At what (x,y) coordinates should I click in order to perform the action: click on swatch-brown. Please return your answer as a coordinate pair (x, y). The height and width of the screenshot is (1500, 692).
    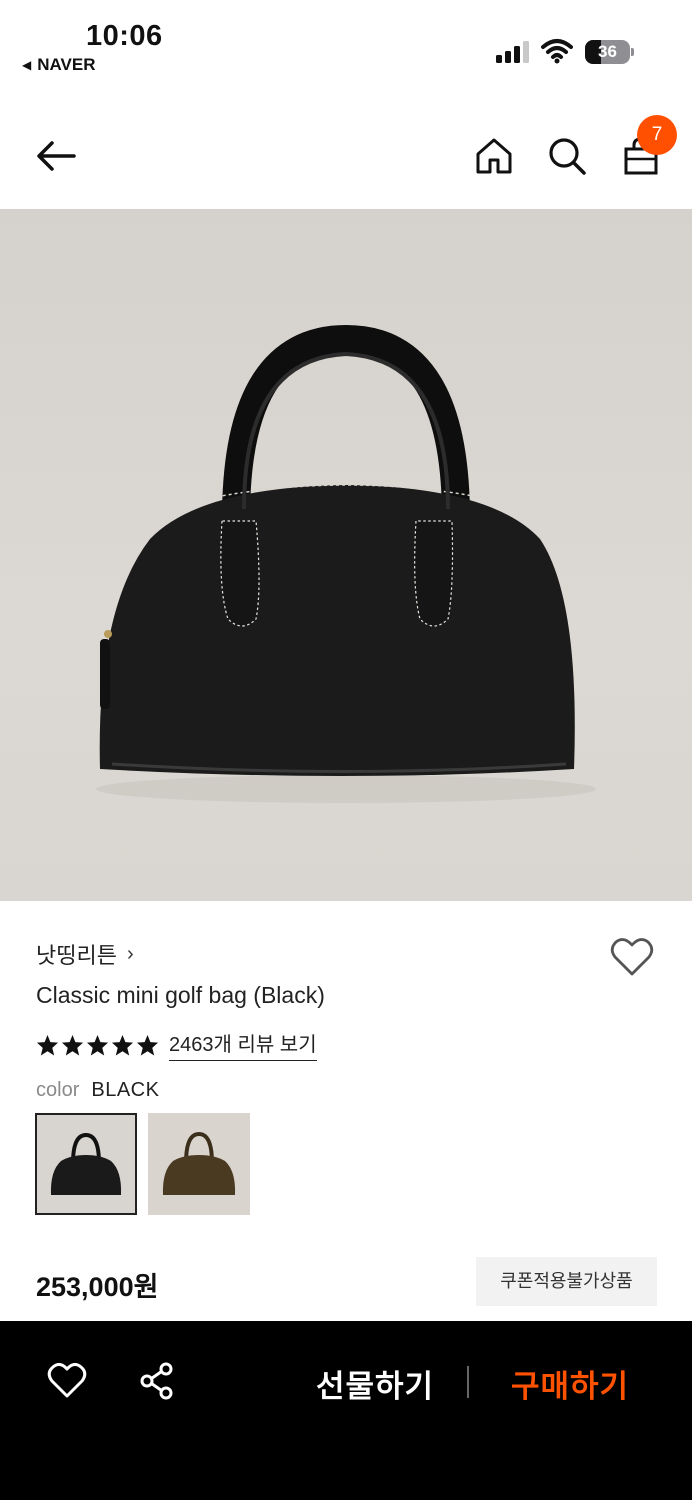
    Looking at the image, I should click on (199, 1164).